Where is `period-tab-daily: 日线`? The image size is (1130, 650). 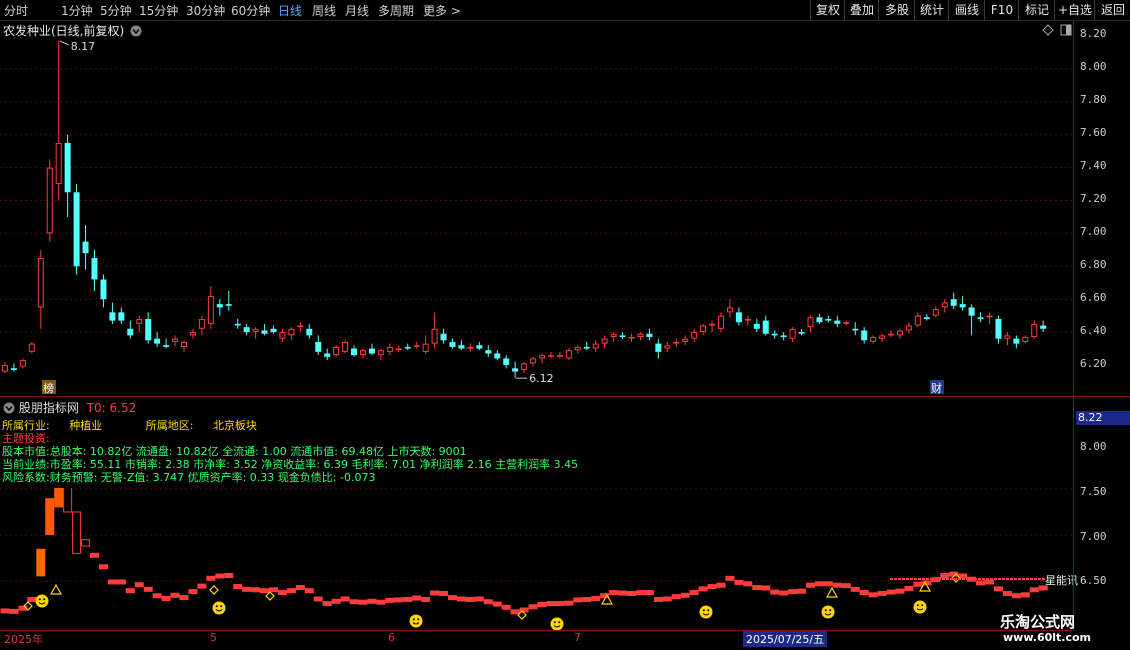
period-tab-daily: 日线 is located at coordinates (290, 10).